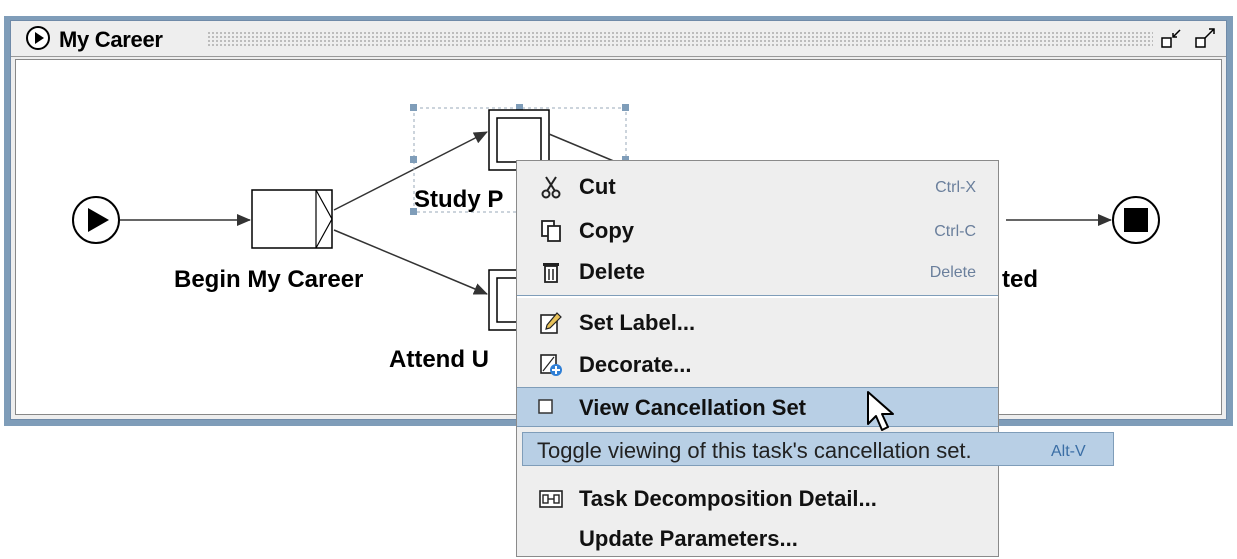 The width and height of the screenshot is (1237, 559). What do you see at coordinates (551, 187) in the screenshot?
I see `scissors-icon` at bounding box center [551, 187].